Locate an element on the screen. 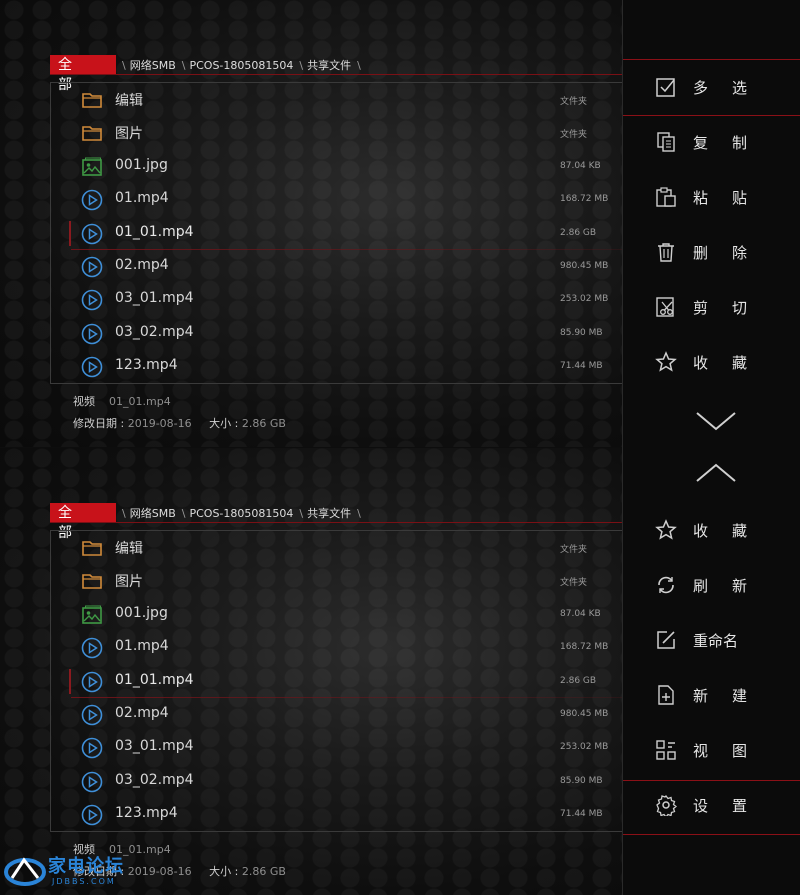  file-size: 71.44 MB is located at coordinates (581, 366).